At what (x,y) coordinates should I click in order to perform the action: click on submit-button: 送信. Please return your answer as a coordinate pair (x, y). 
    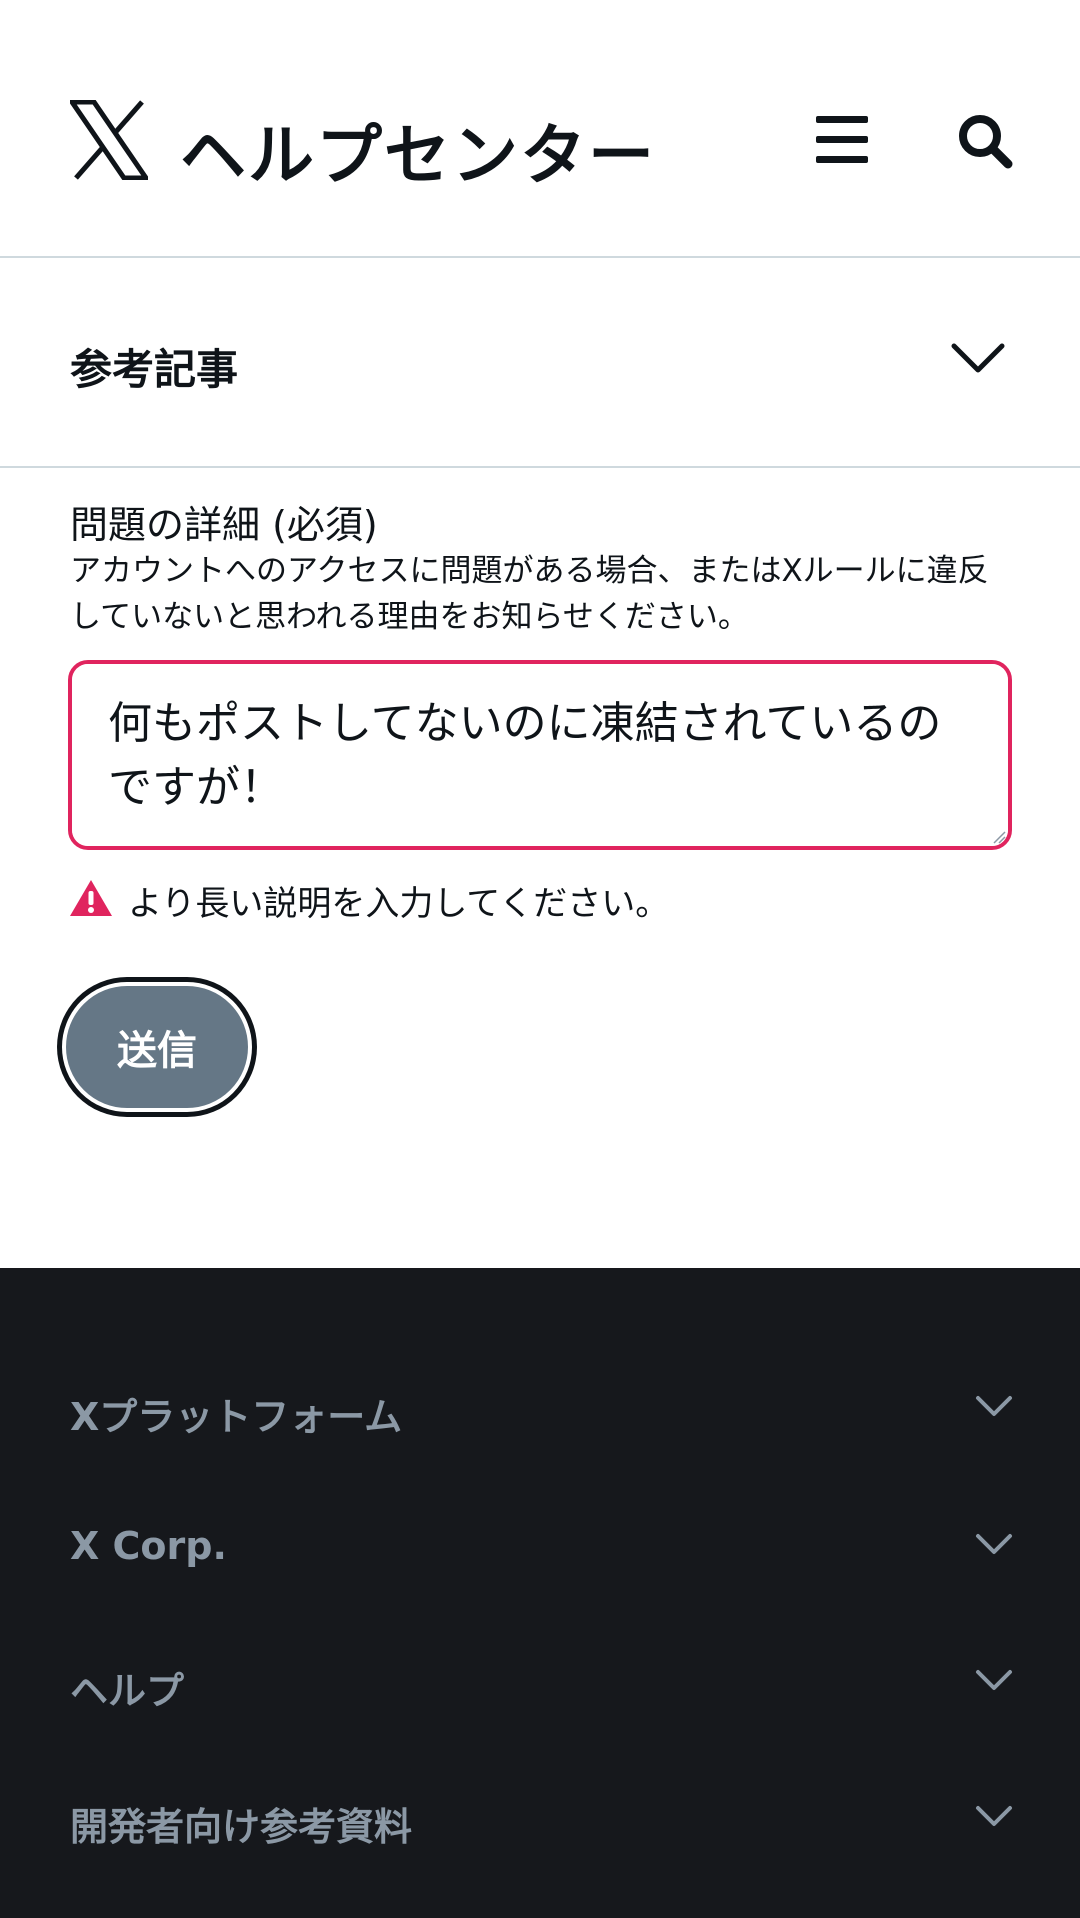
    Looking at the image, I should click on (157, 1047).